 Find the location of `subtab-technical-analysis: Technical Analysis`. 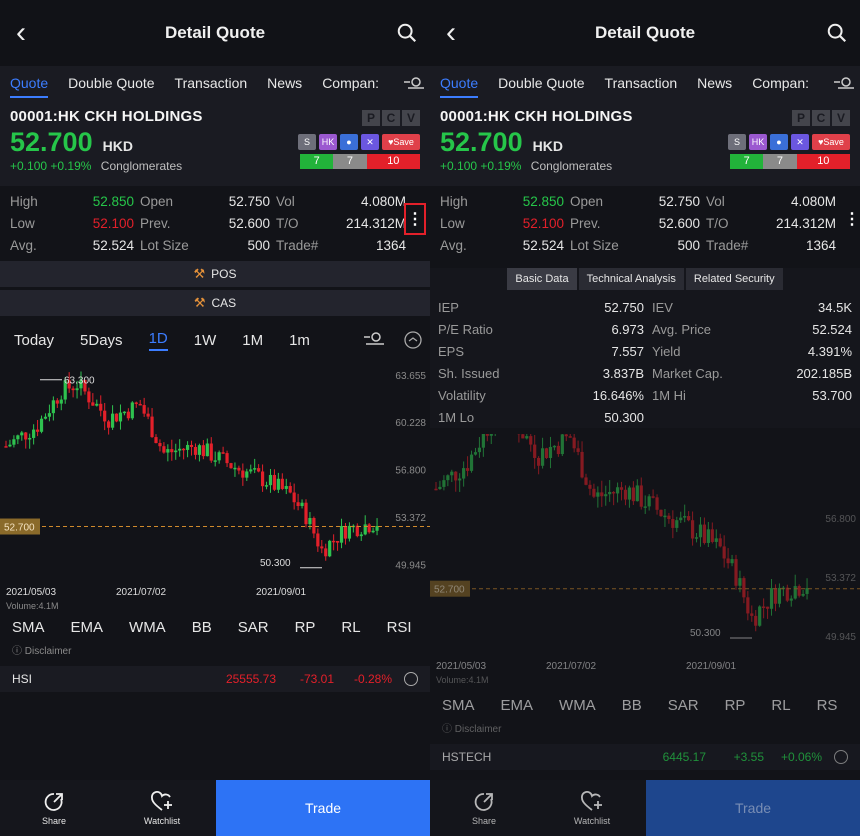

subtab-technical-analysis: Technical Analysis is located at coordinates (631, 279).